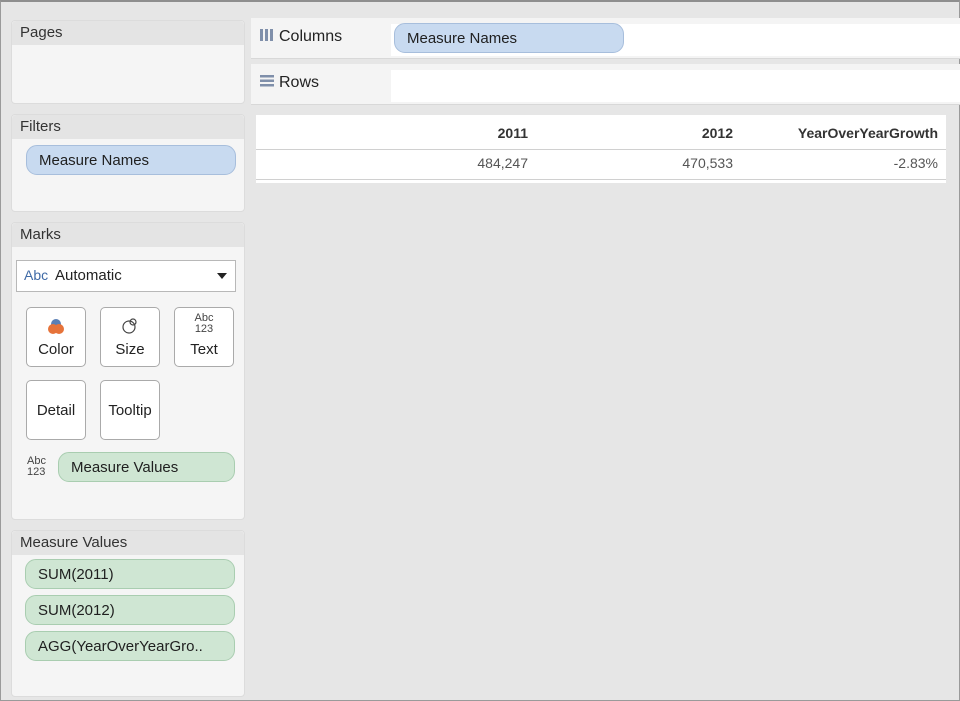 The height and width of the screenshot is (701, 960). Describe the element at coordinates (128, 127) in the screenshot. I see `filters-title: Filters` at that location.